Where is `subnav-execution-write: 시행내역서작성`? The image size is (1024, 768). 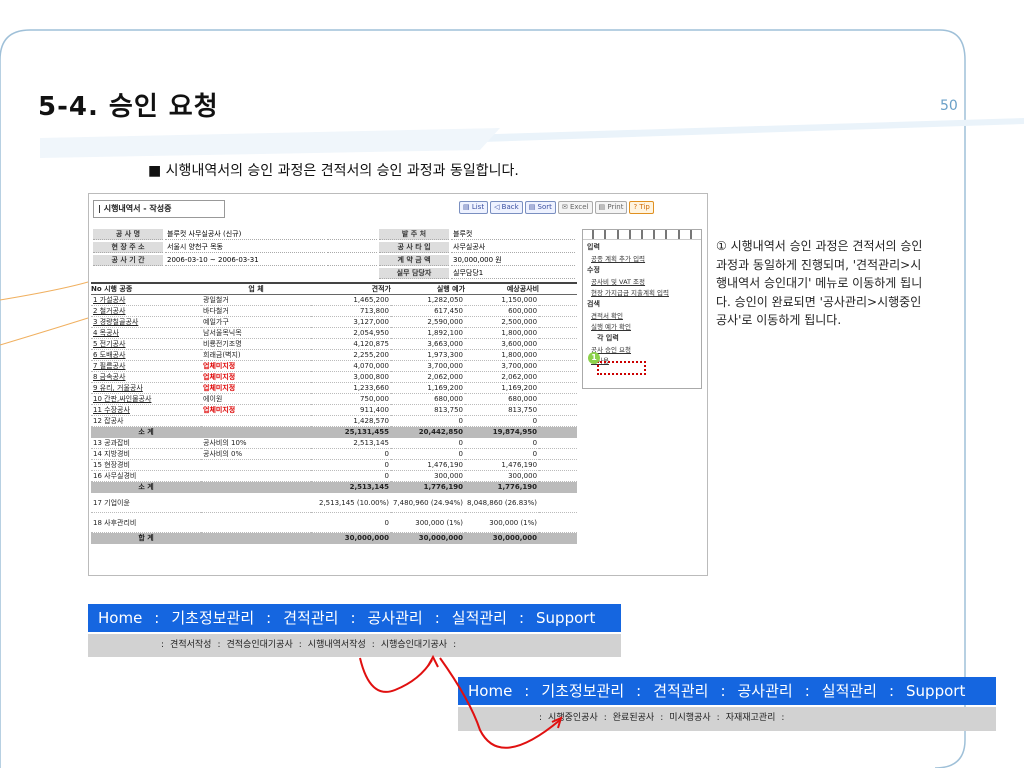
subnav-execution-write: 시행내역서작성 is located at coordinates (337, 645).